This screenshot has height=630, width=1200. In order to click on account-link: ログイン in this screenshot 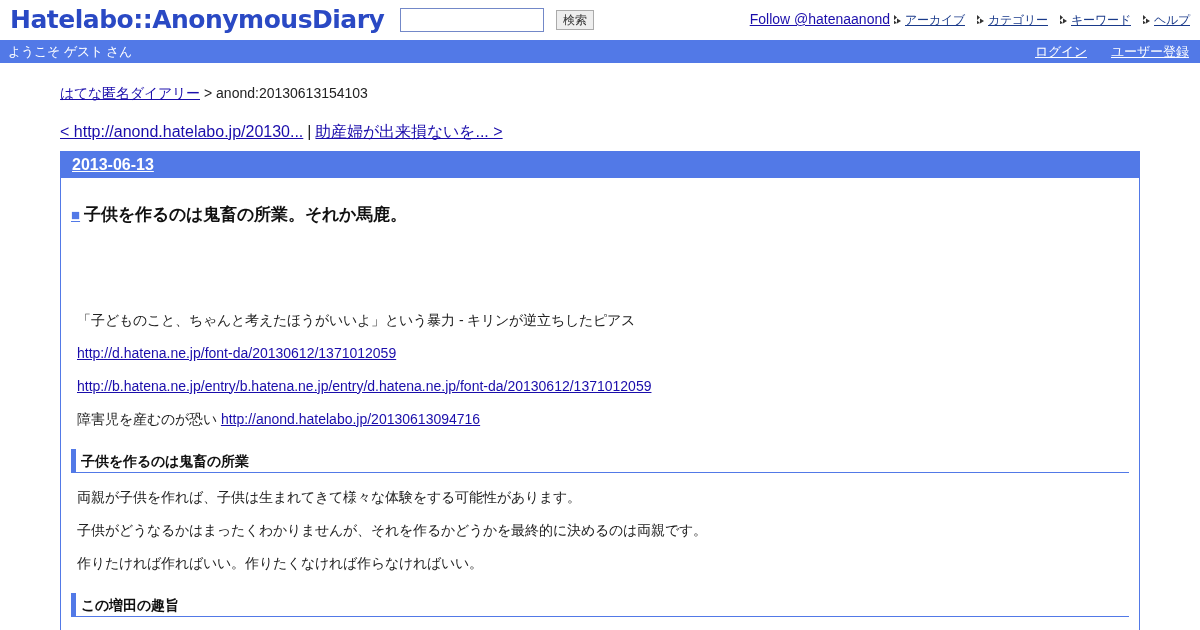, I will do `click(1061, 51)`.